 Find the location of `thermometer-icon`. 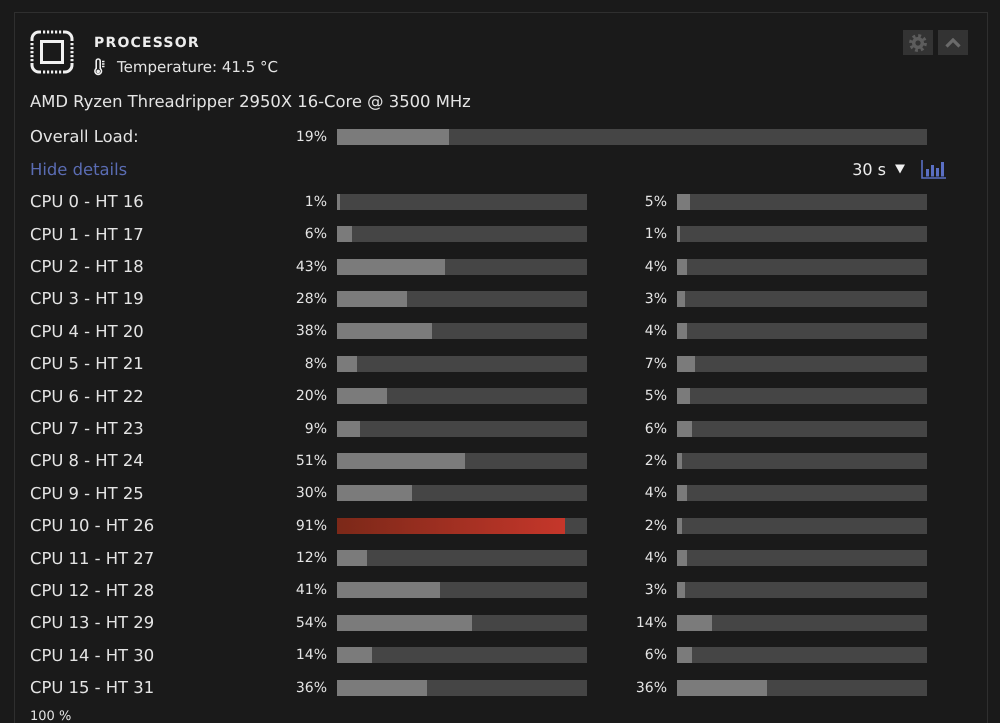

thermometer-icon is located at coordinates (99, 67).